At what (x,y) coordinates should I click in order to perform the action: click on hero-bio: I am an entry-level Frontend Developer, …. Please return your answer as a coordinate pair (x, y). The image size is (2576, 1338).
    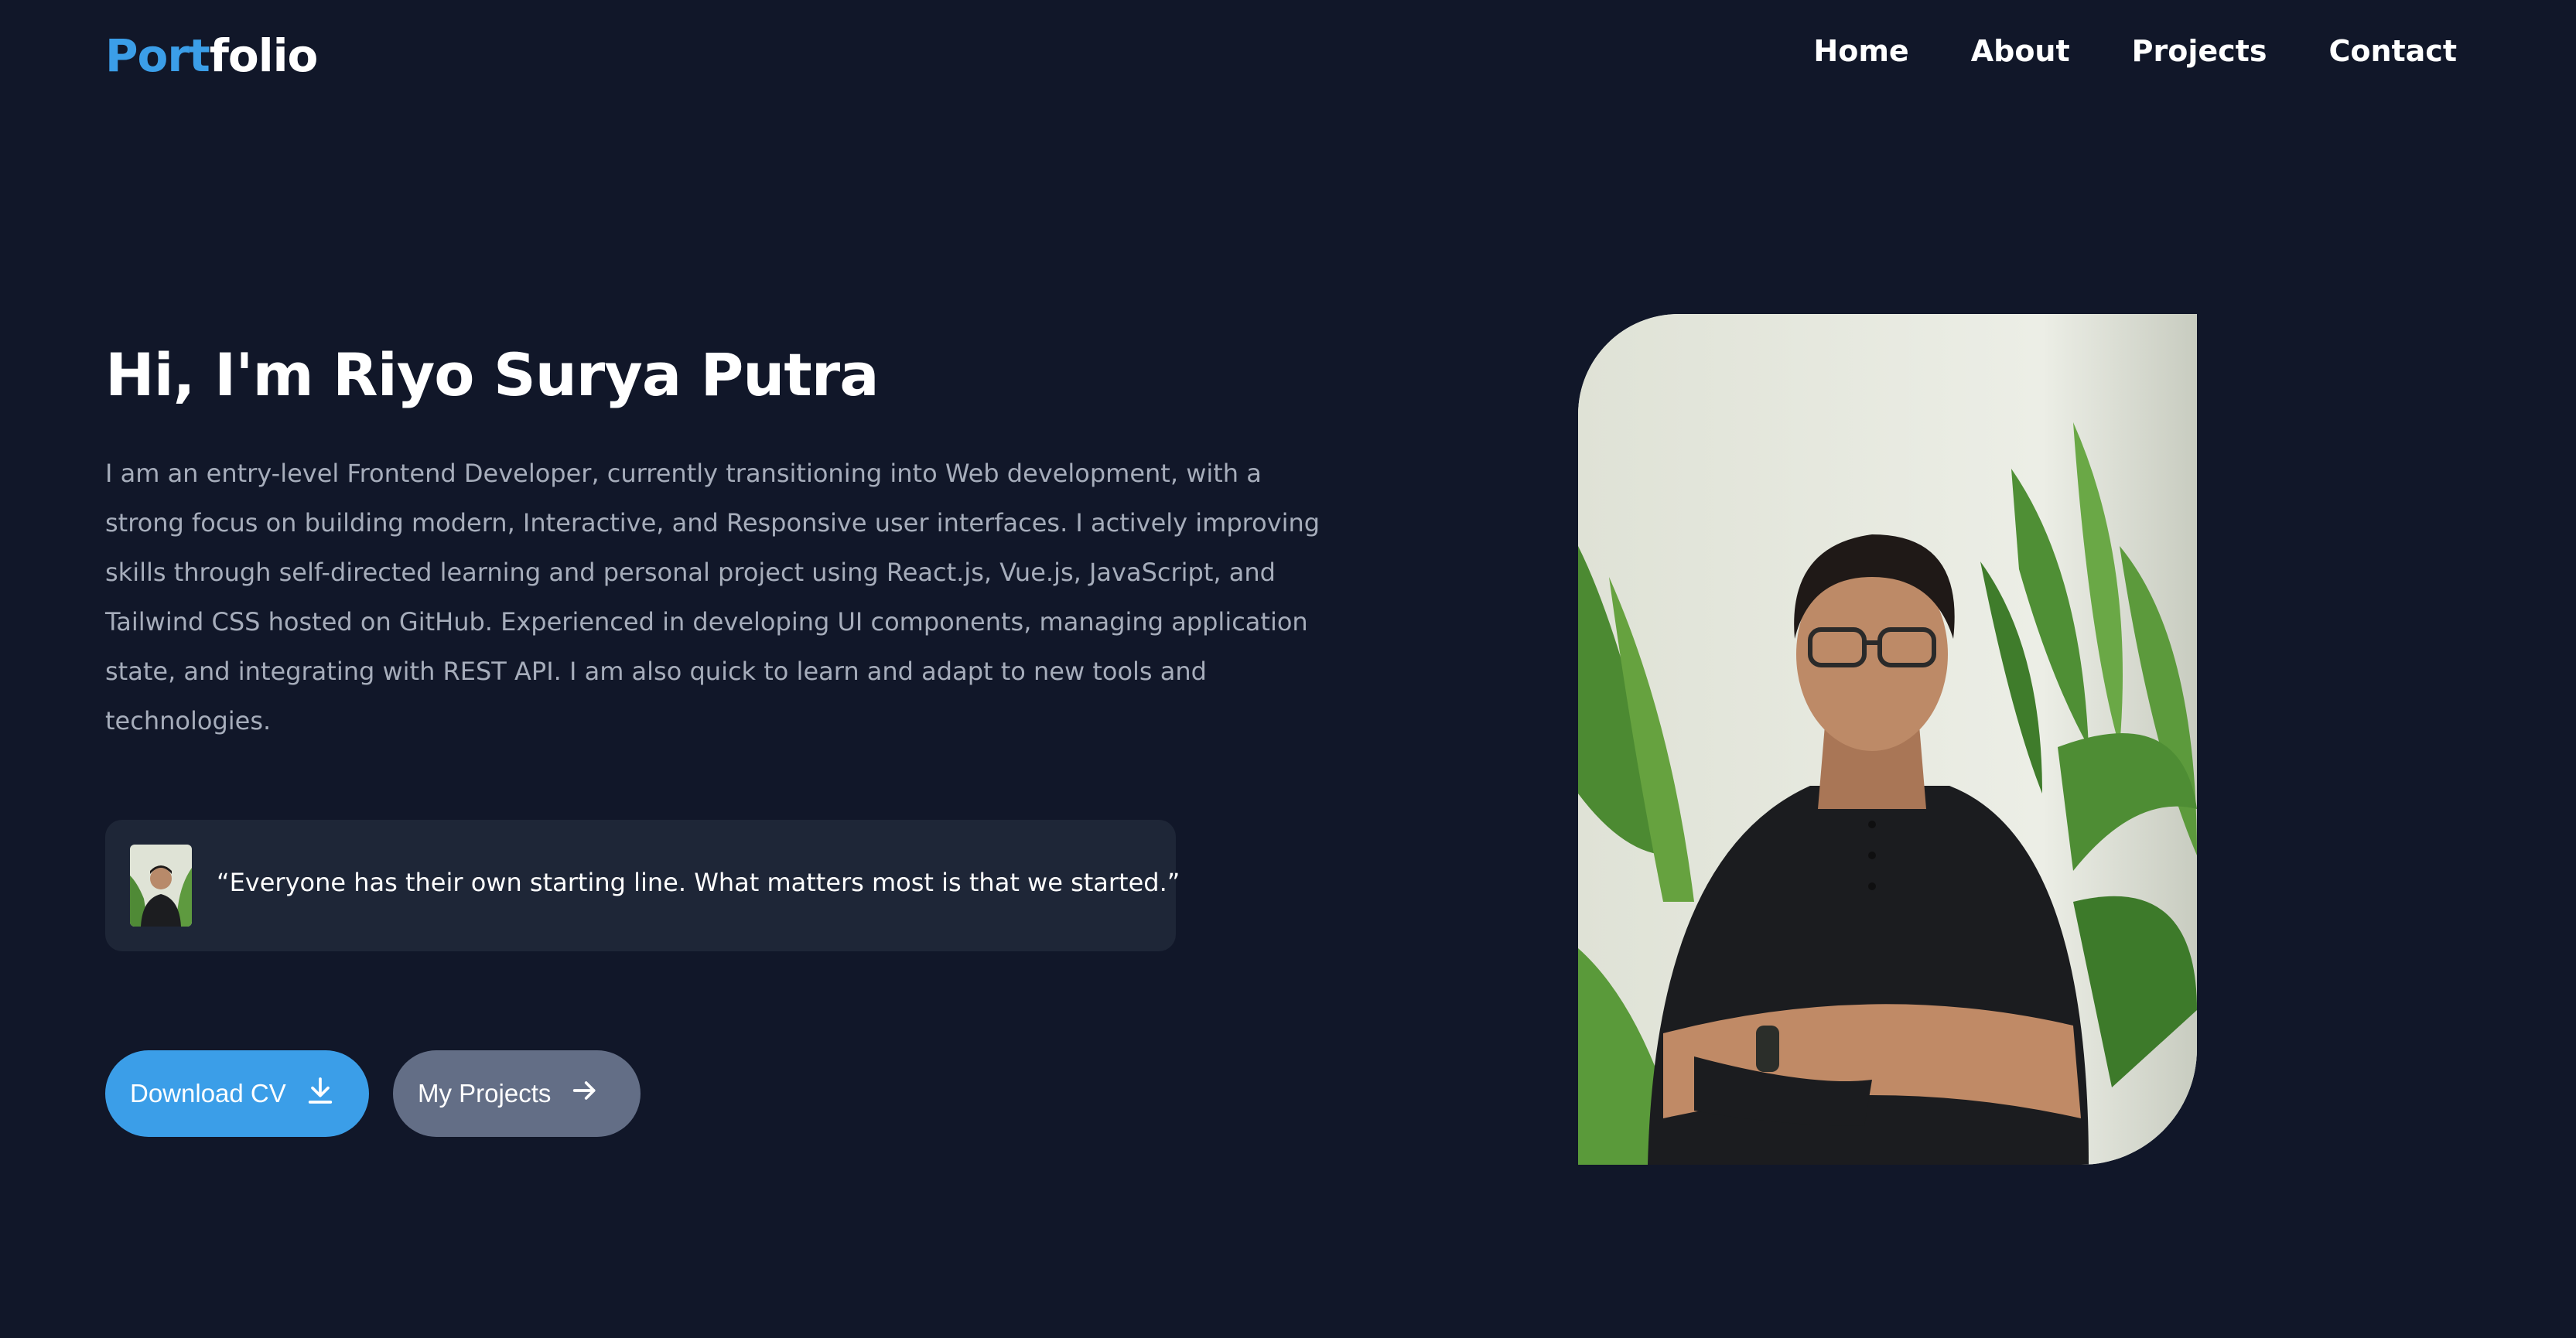
    Looking at the image, I should click on (712, 597).